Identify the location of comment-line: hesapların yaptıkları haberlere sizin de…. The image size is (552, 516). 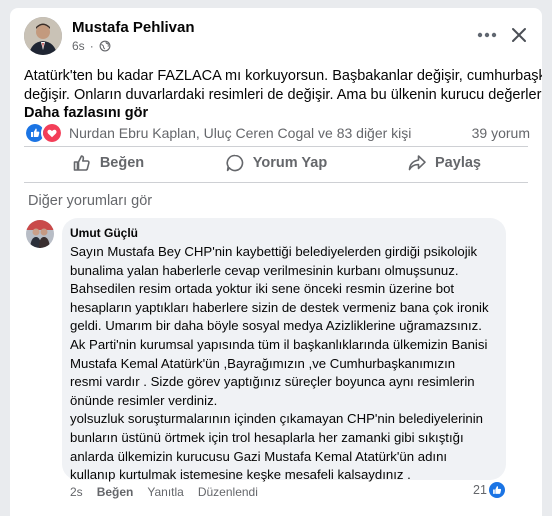
(279, 307).